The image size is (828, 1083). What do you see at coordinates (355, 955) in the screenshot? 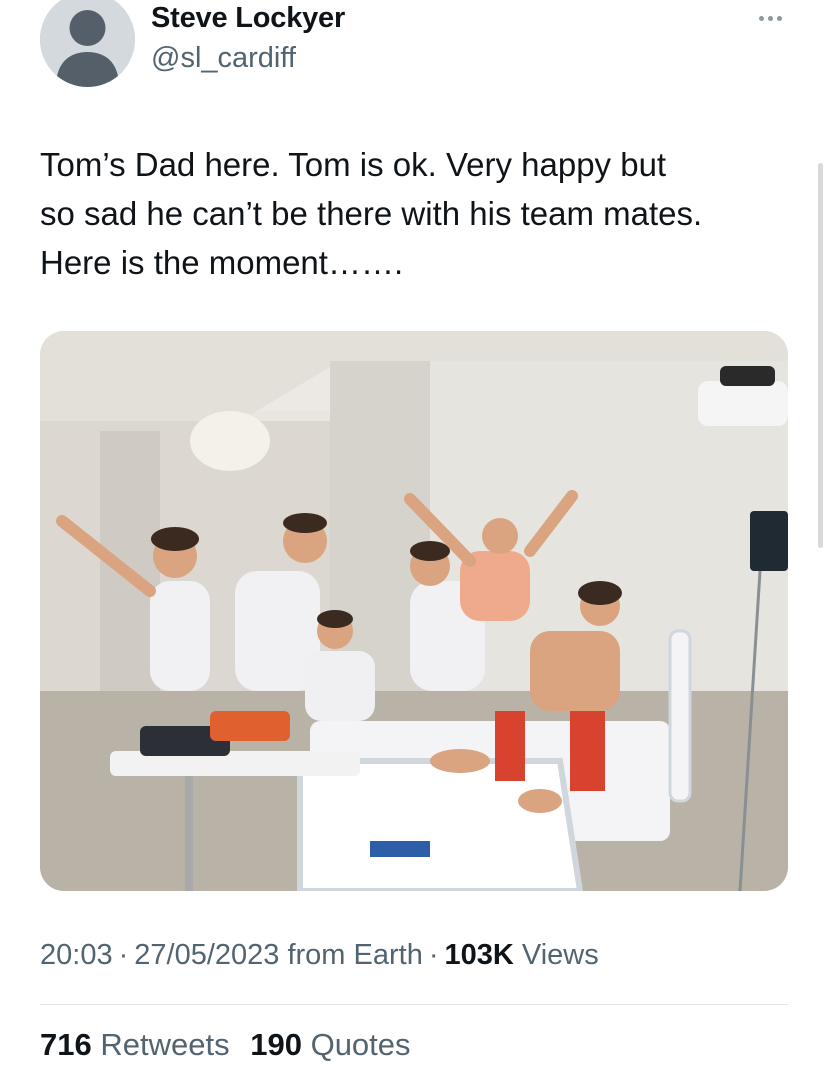
I see `tweet-source: from Earth` at bounding box center [355, 955].